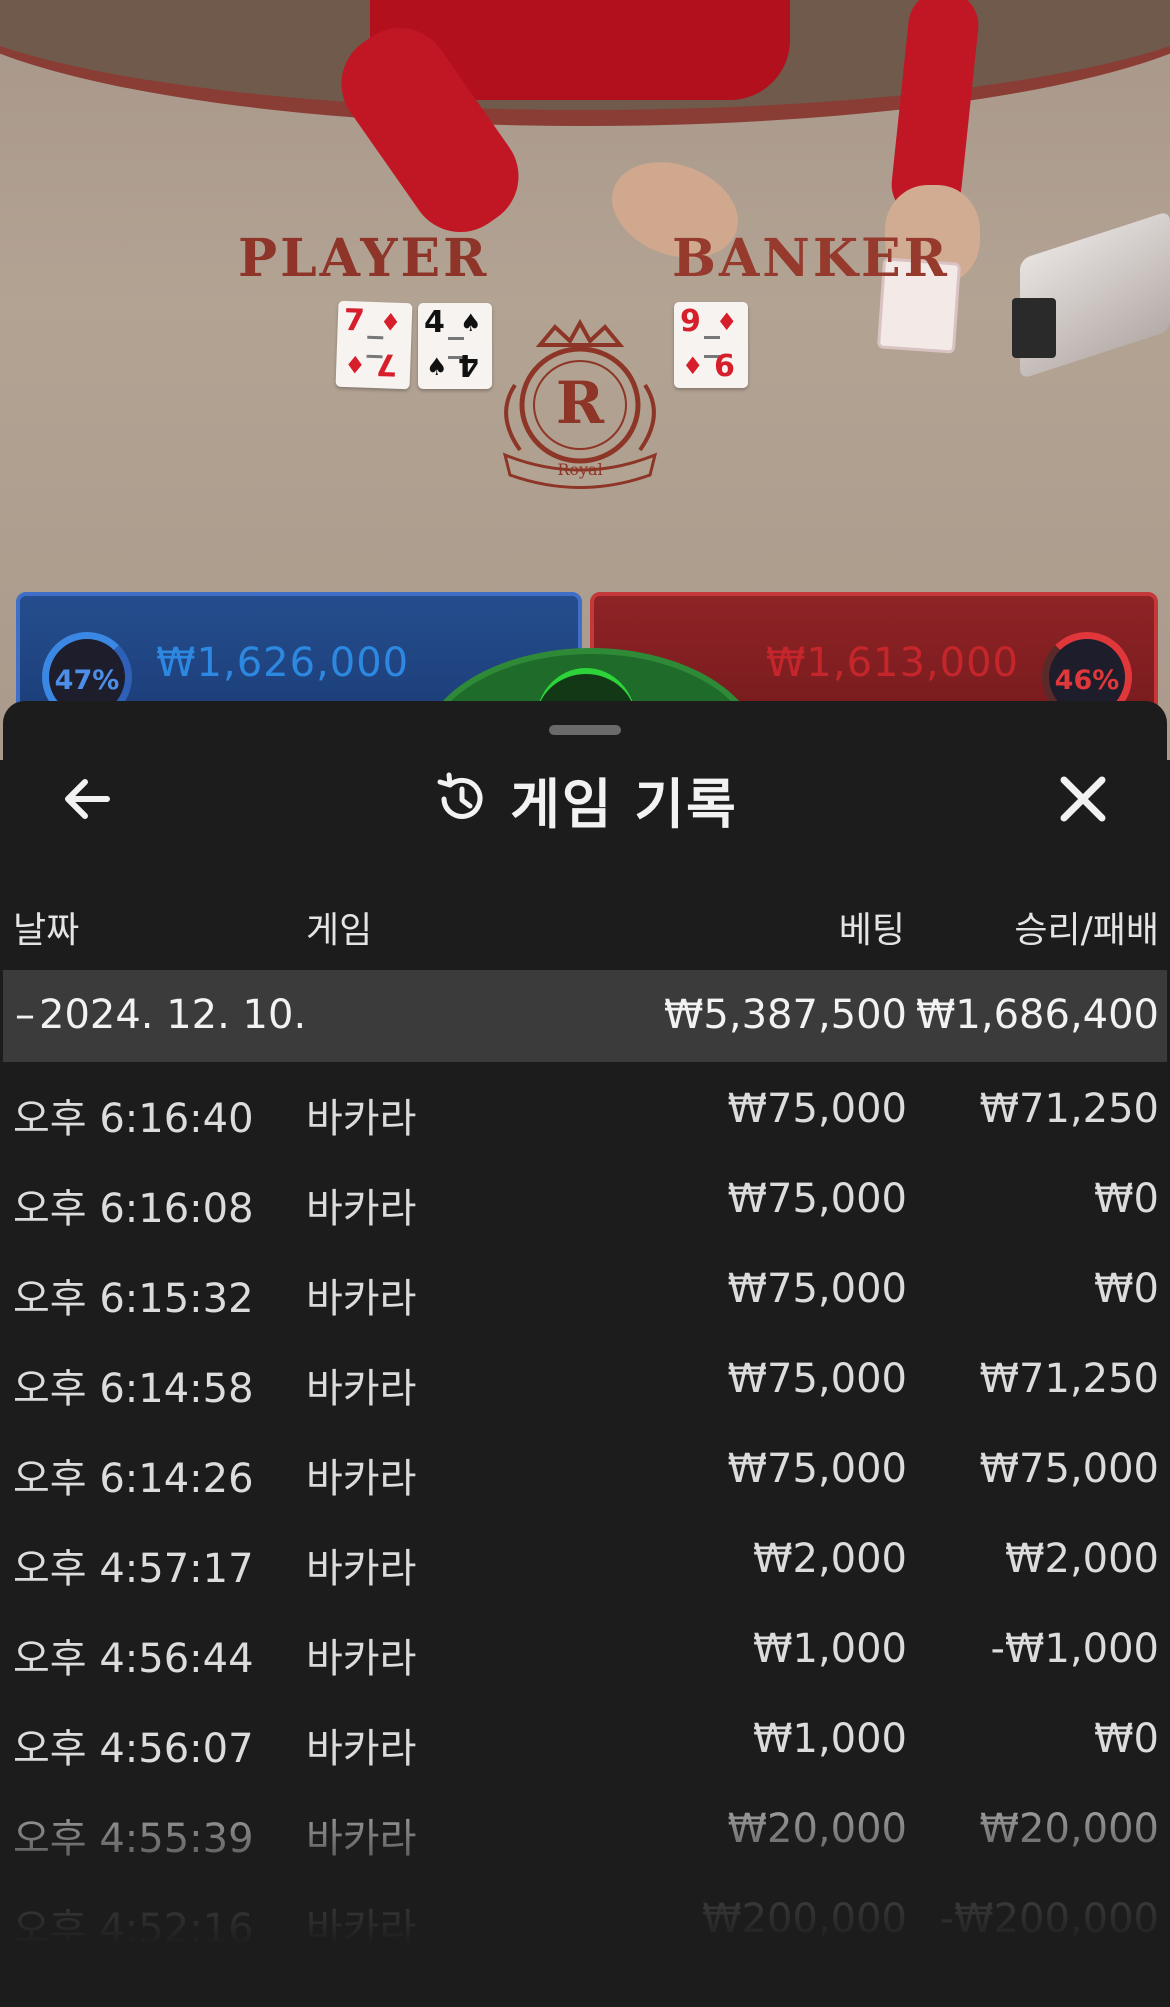 This screenshot has height=2007, width=1170. Describe the element at coordinates (871, 930) in the screenshot. I see `column-header-bet: 베팅` at that location.